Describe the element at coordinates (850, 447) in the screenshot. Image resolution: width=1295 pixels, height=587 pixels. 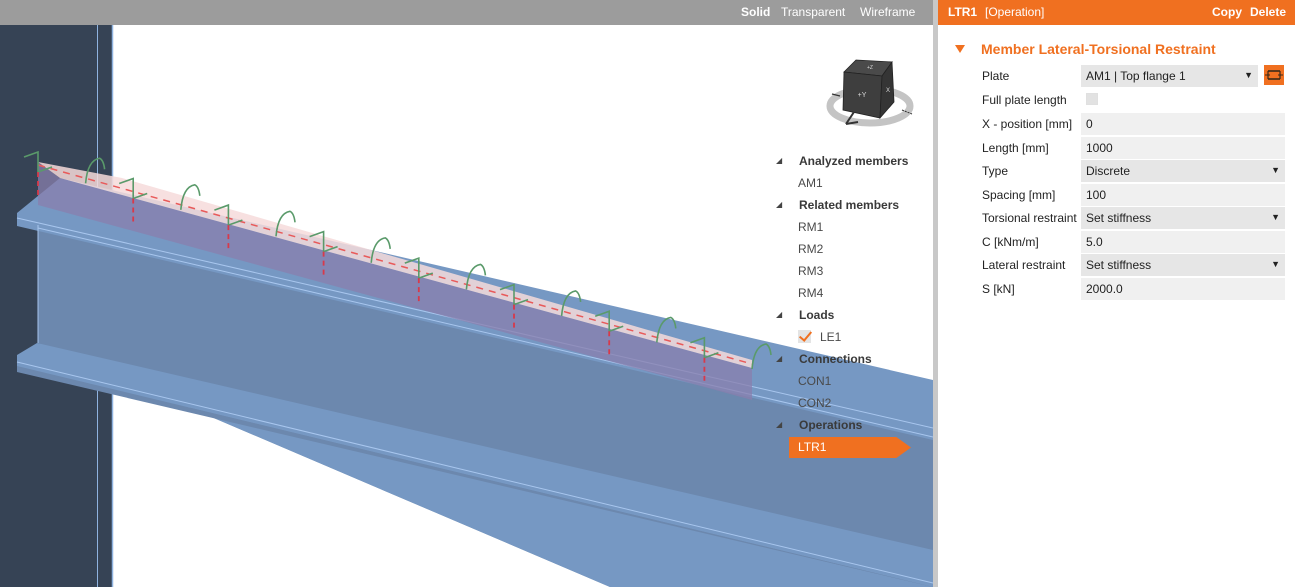
I see `tree-item-ltr1: LTR1` at that location.